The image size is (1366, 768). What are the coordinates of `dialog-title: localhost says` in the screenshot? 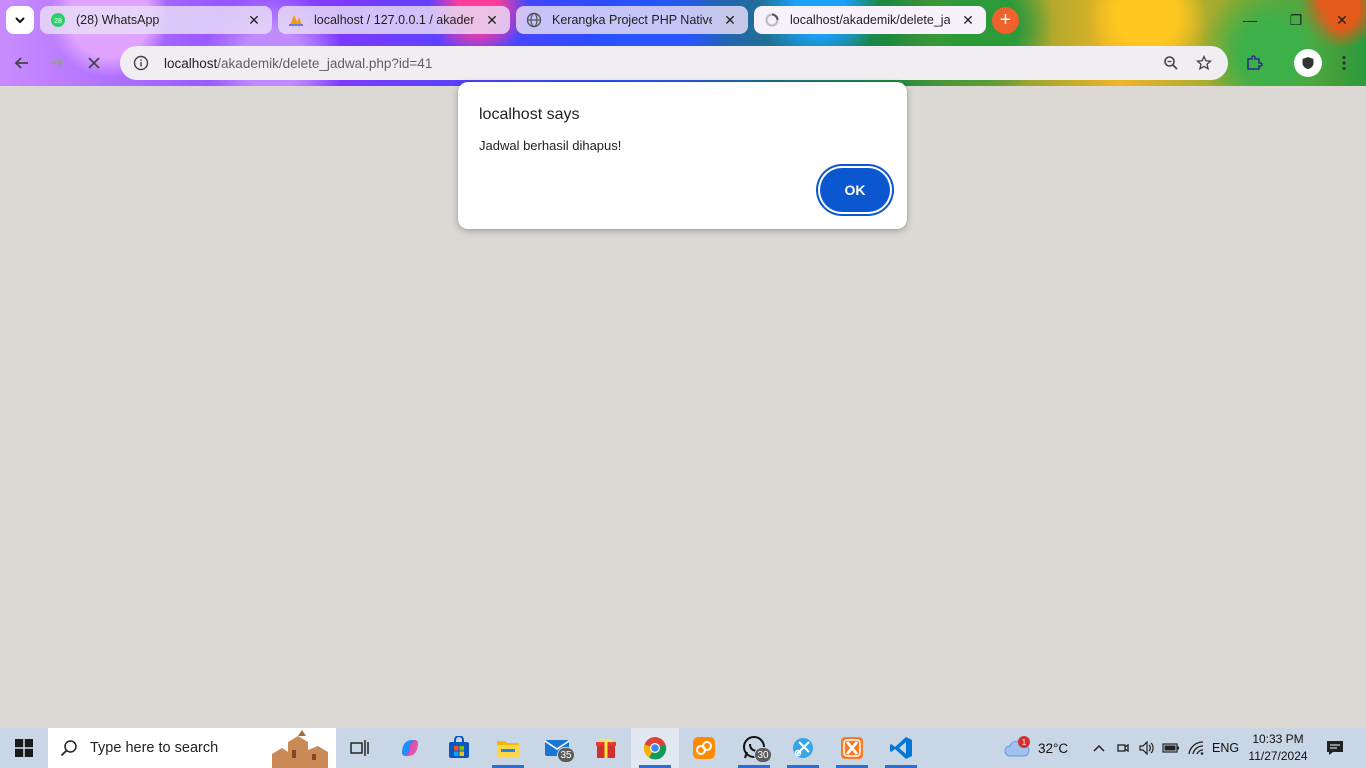 It's located at (529, 114).